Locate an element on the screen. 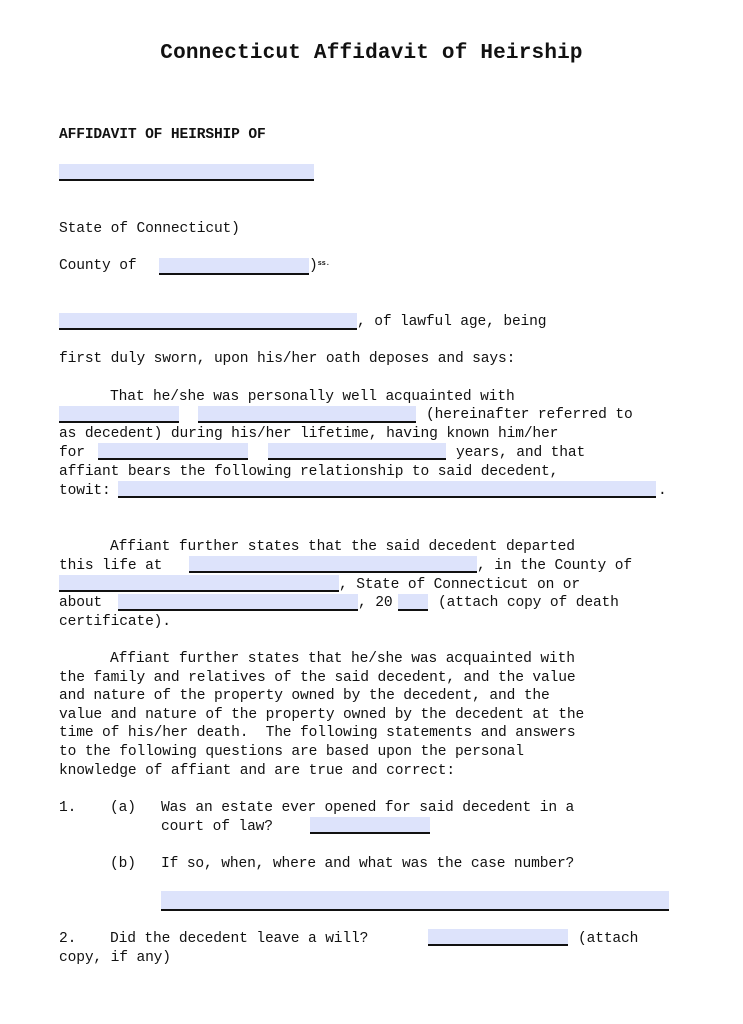 This screenshot has width=743, height=1024. ss-mark: ss. is located at coordinates (323, 264).